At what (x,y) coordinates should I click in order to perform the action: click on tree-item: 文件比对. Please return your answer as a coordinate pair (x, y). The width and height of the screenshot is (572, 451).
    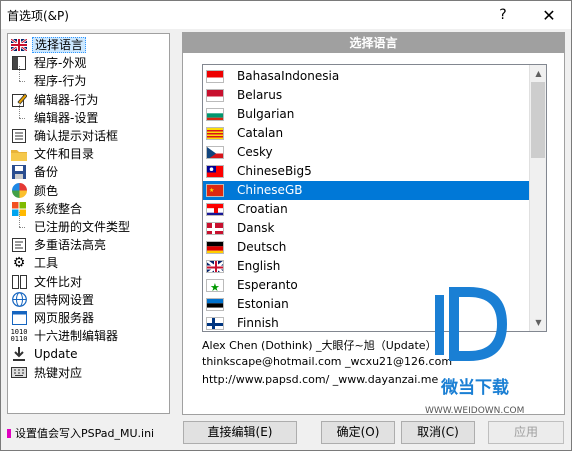
    Looking at the image, I should click on (46, 282).